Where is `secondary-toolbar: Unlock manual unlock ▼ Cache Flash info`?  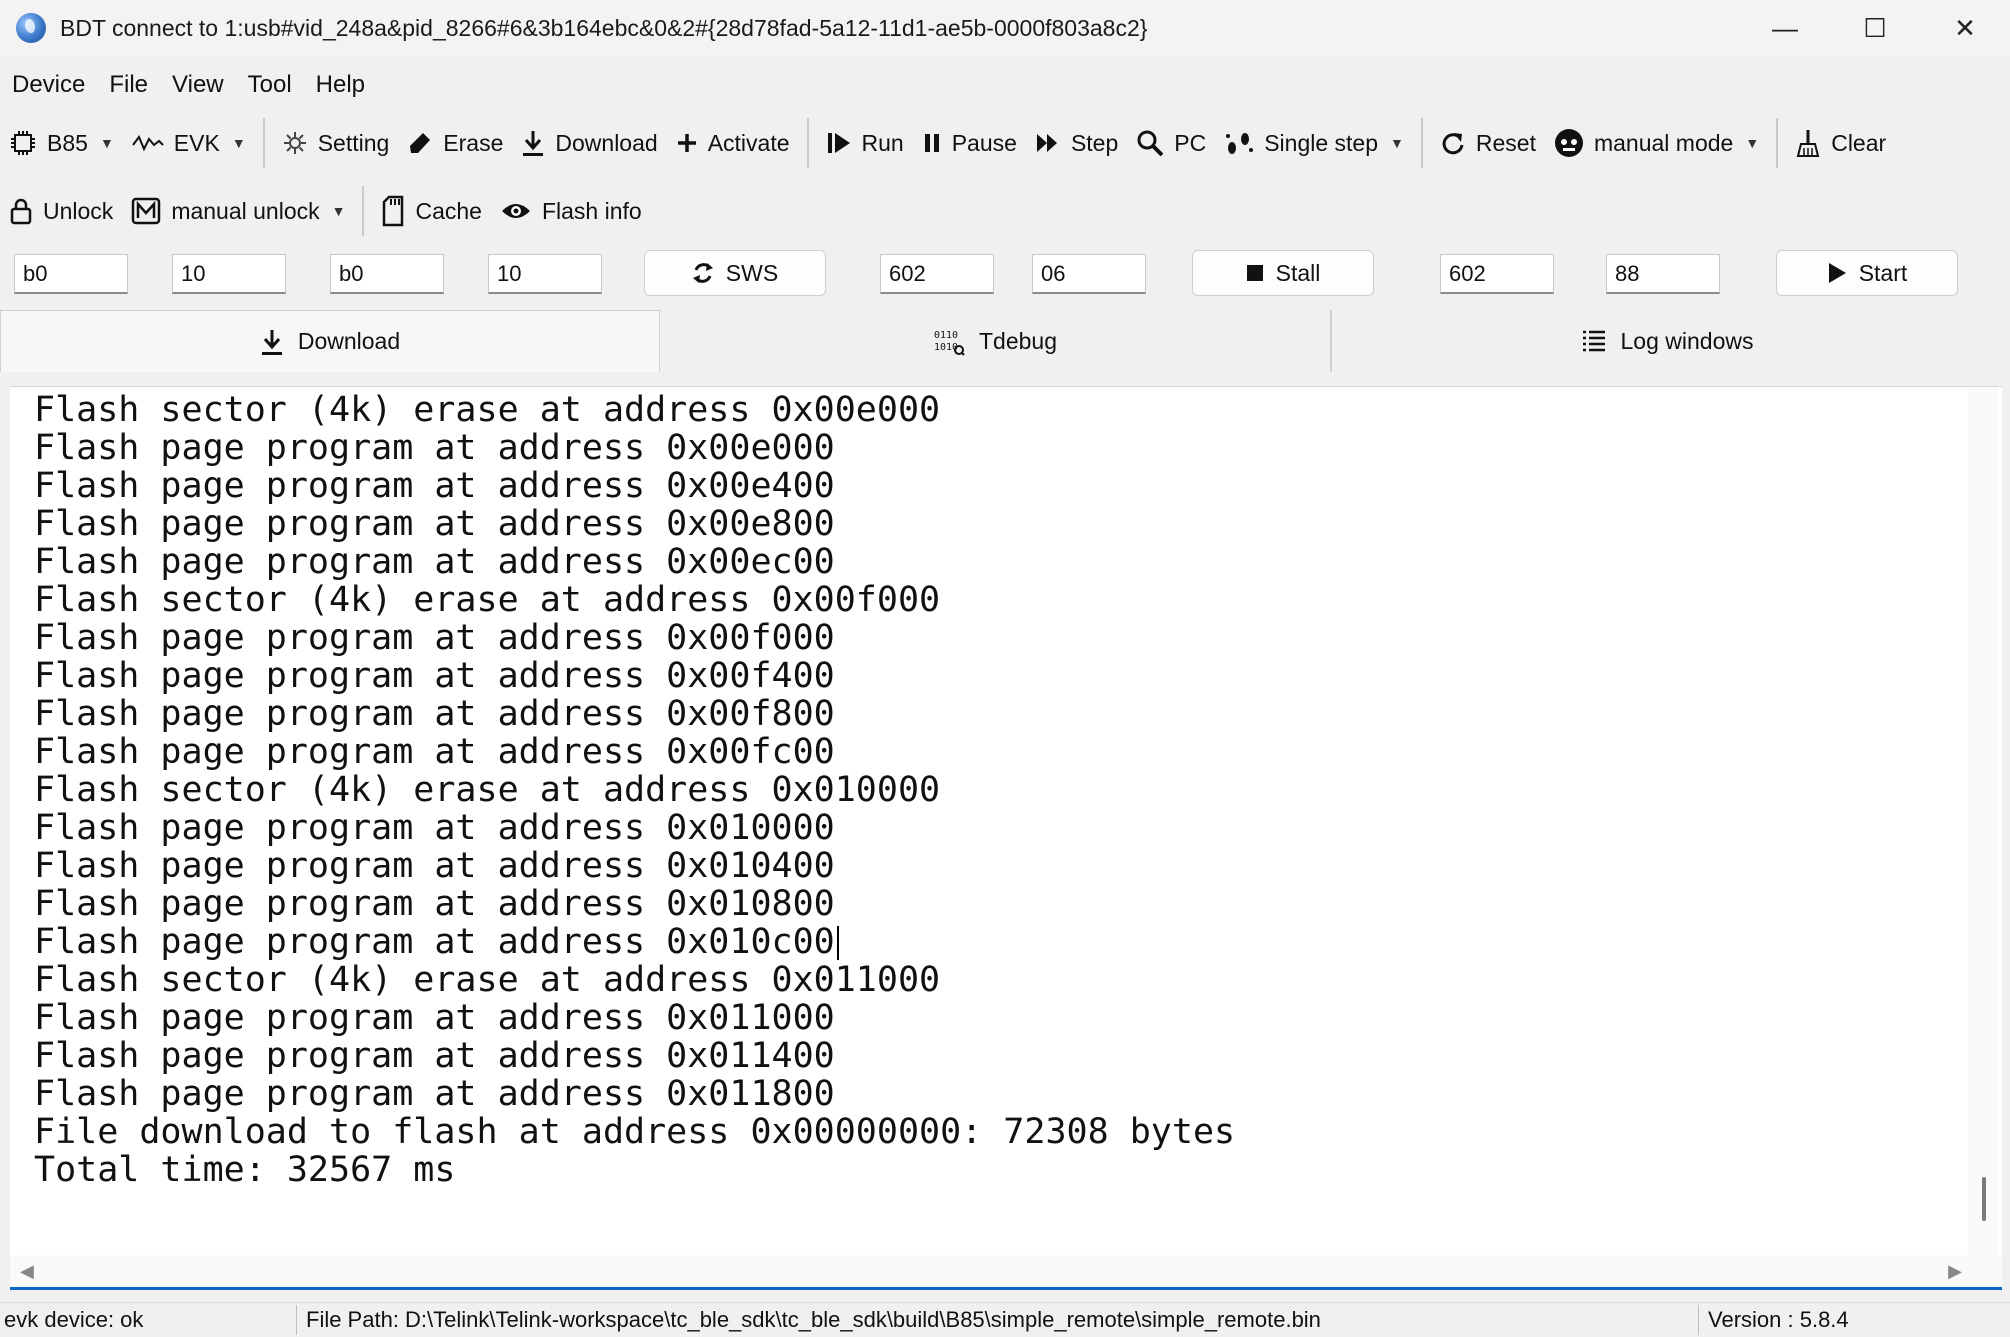 secondary-toolbar: Unlock manual unlock ▼ Cache Flash info is located at coordinates (325, 211).